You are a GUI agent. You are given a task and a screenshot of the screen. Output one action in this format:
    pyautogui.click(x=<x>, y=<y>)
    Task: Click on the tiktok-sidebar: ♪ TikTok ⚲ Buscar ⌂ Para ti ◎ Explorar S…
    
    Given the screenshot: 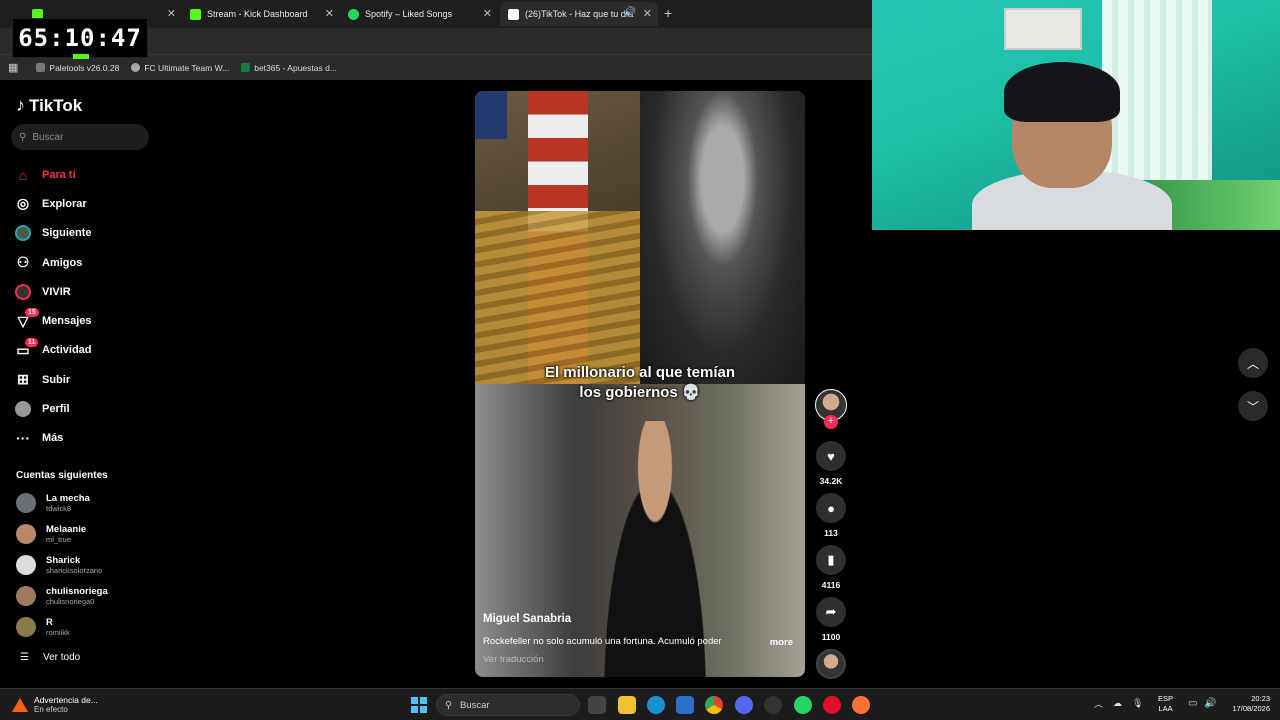 What is the action you would take?
    pyautogui.click(x=80, y=384)
    